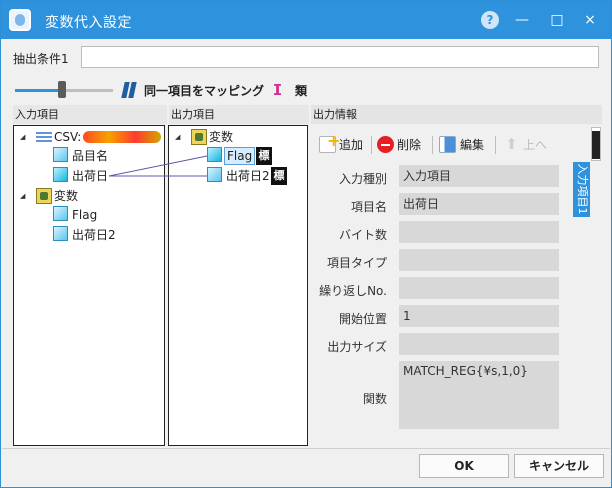  I want to click on minimize-icon: —, so click(522, 20).